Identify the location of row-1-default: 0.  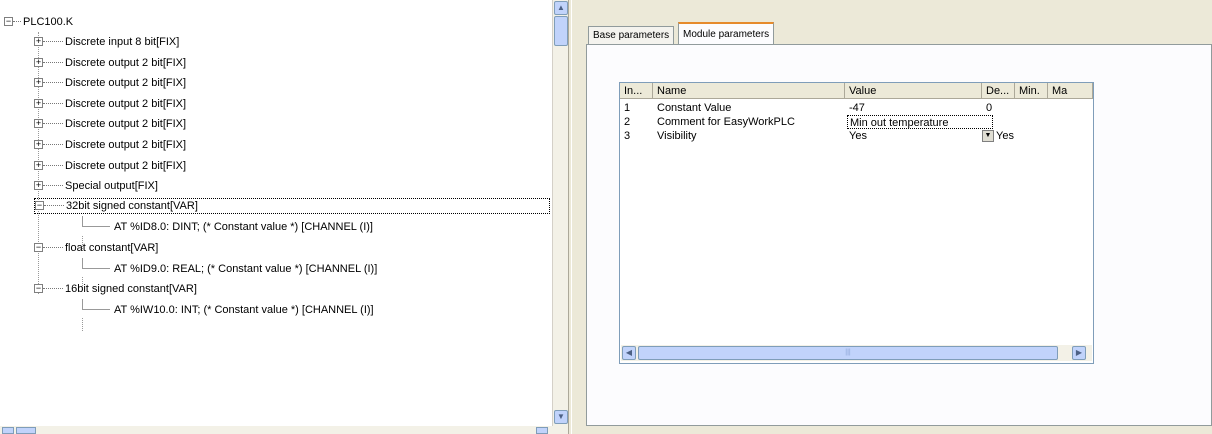
(989, 108).